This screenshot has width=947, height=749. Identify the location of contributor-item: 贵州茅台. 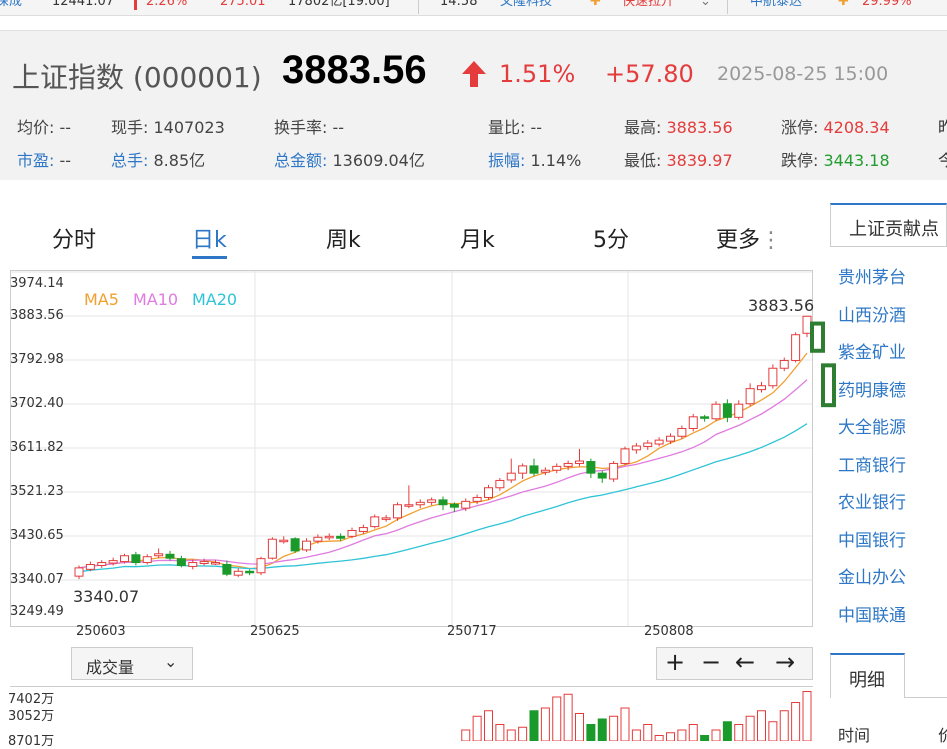
(872, 275).